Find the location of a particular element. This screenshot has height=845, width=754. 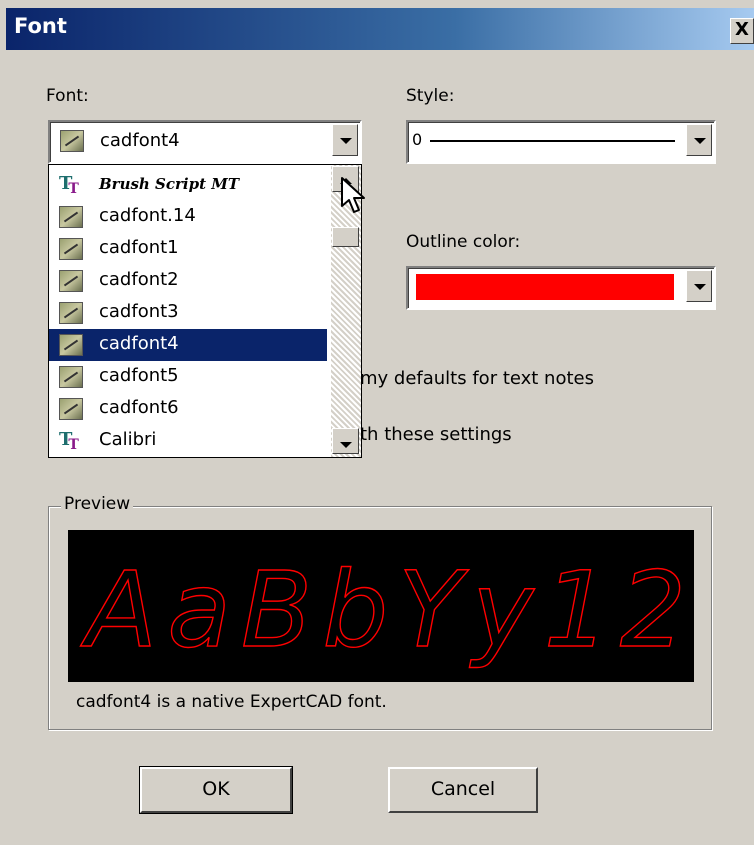

list-item-cadfont6: cadfont6 is located at coordinates (188, 409).